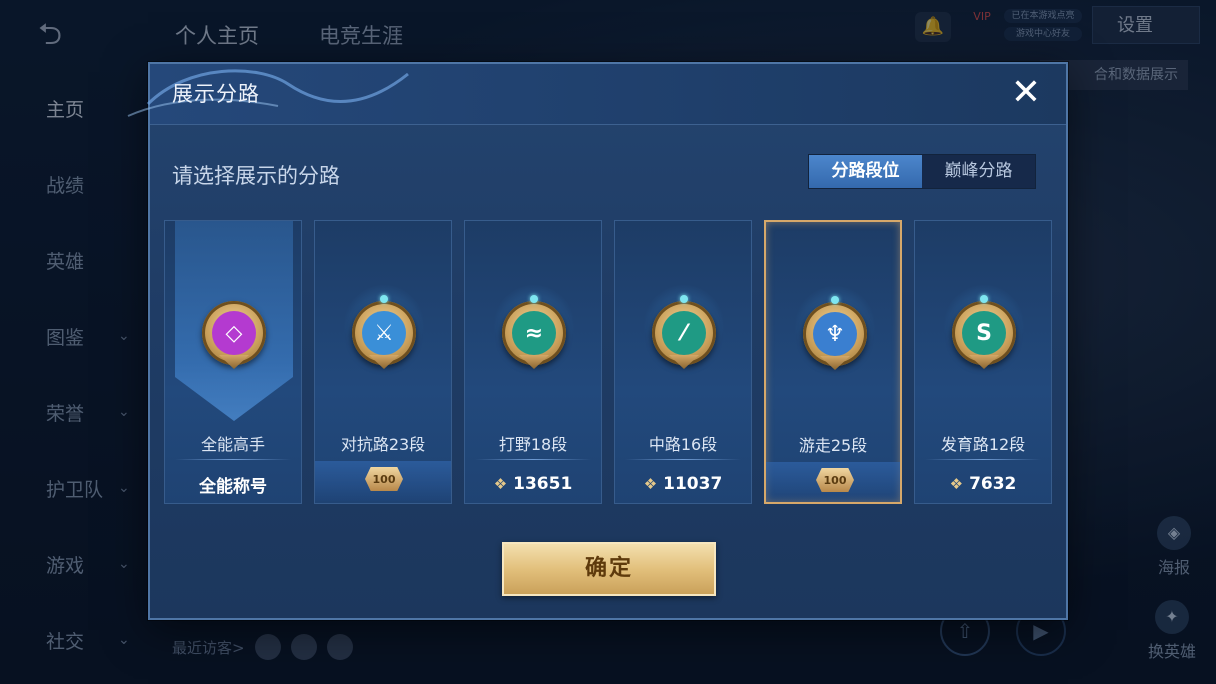 This screenshot has width=1216, height=684. I want to click on lane-card-footer: ❖ 11037, so click(683, 484).